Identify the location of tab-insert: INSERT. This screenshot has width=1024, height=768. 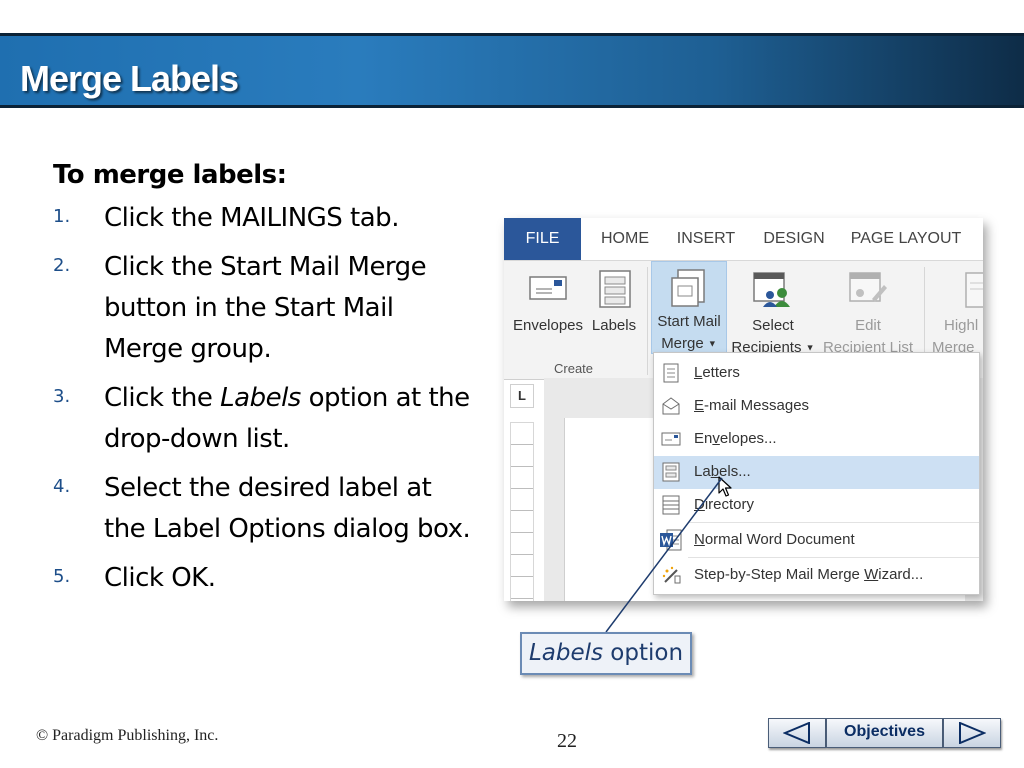
(706, 239).